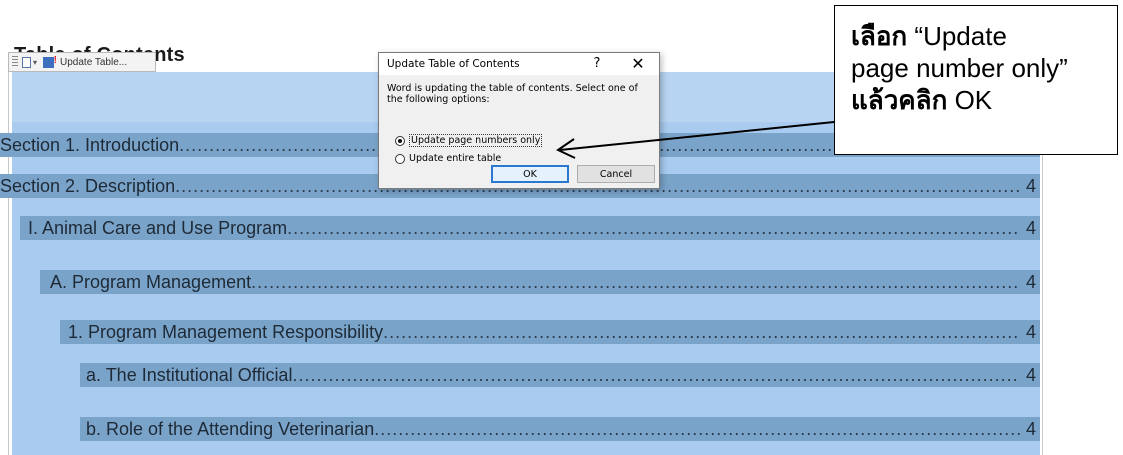 The width and height of the screenshot is (1123, 455). Describe the element at coordinates (697, 136) in the screenshot. I see `arrow-shaft` at that location.